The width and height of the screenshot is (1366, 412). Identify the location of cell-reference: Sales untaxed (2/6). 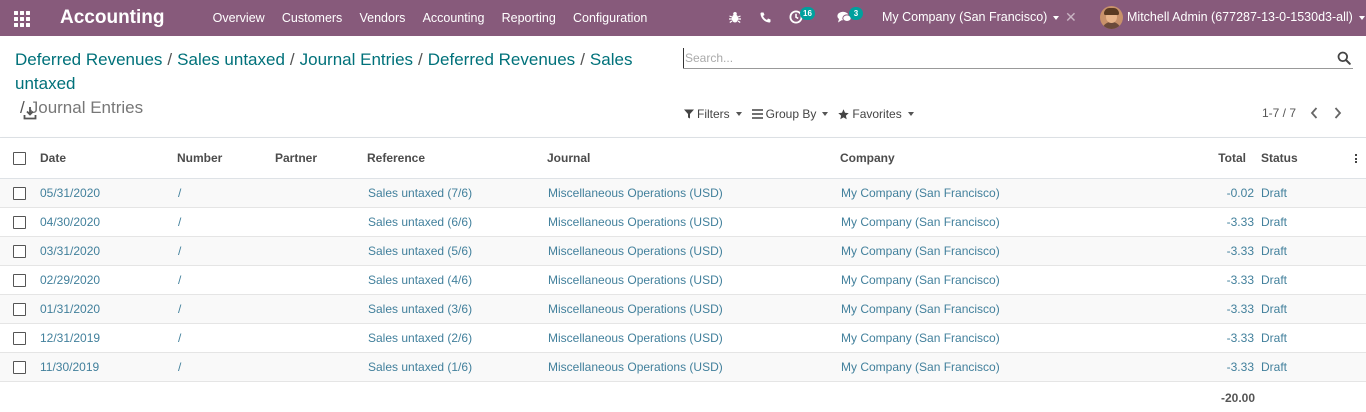
(420, 338).